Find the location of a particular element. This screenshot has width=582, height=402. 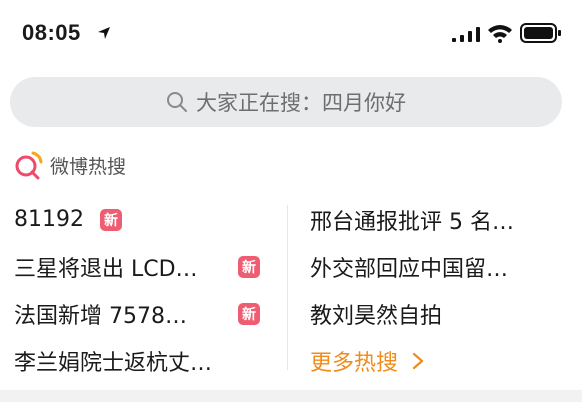

more-hot-search: 更多热搜 is located at coordinates (367, 361).